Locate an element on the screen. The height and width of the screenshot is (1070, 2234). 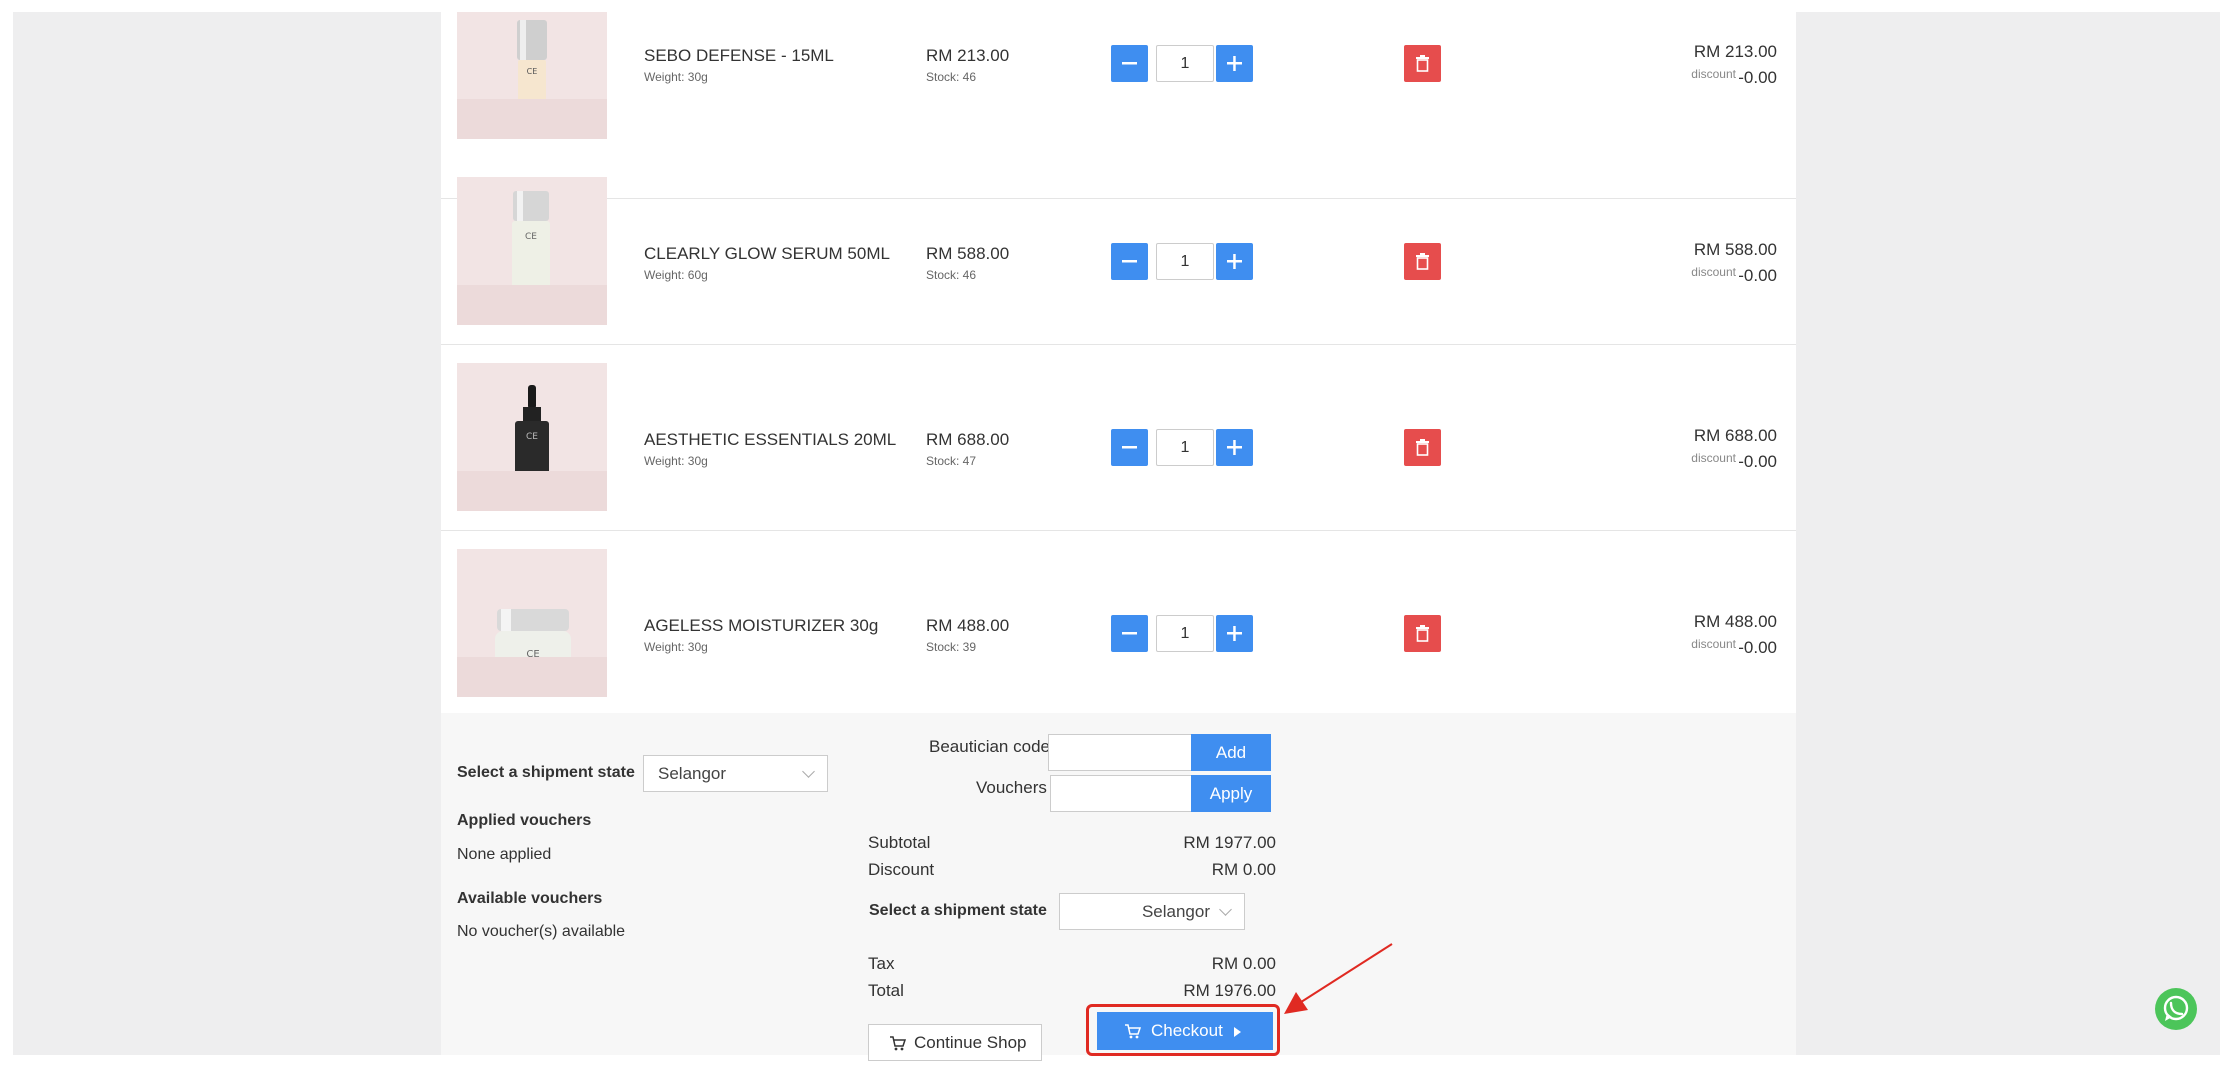
whatsapp-icon is located at coordinates (2176, 1008).